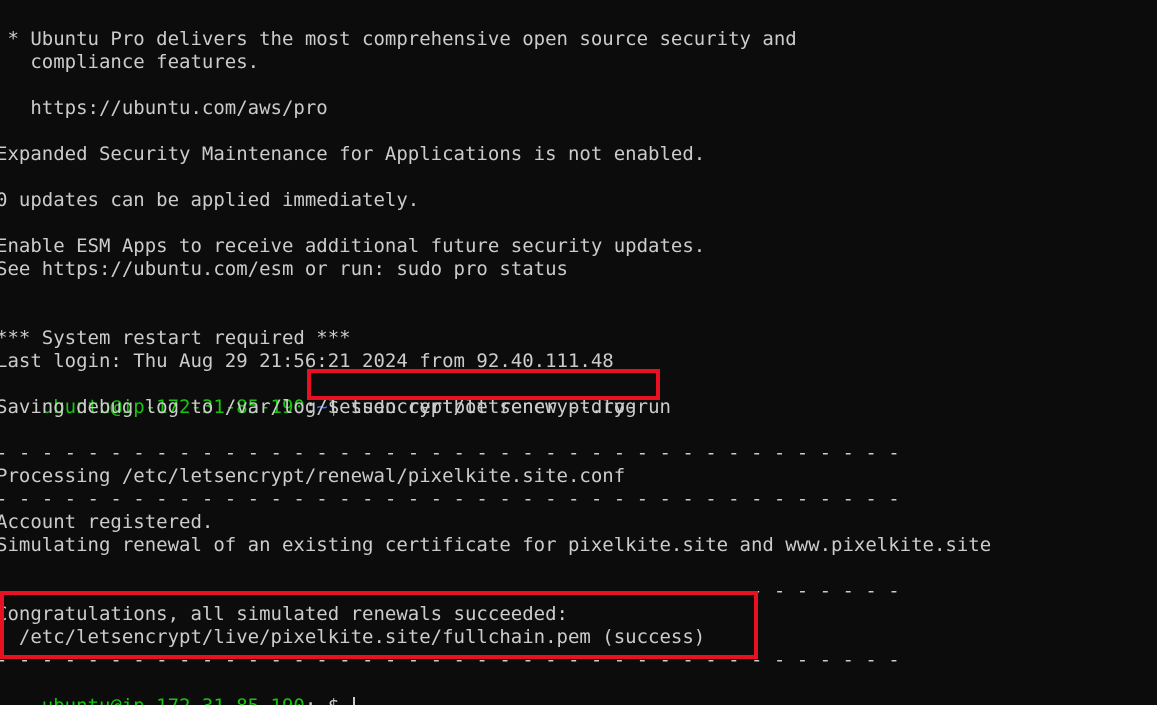 The image size is (1157, 705). I want to click on motd-line: compliance features., so click(130, 62).